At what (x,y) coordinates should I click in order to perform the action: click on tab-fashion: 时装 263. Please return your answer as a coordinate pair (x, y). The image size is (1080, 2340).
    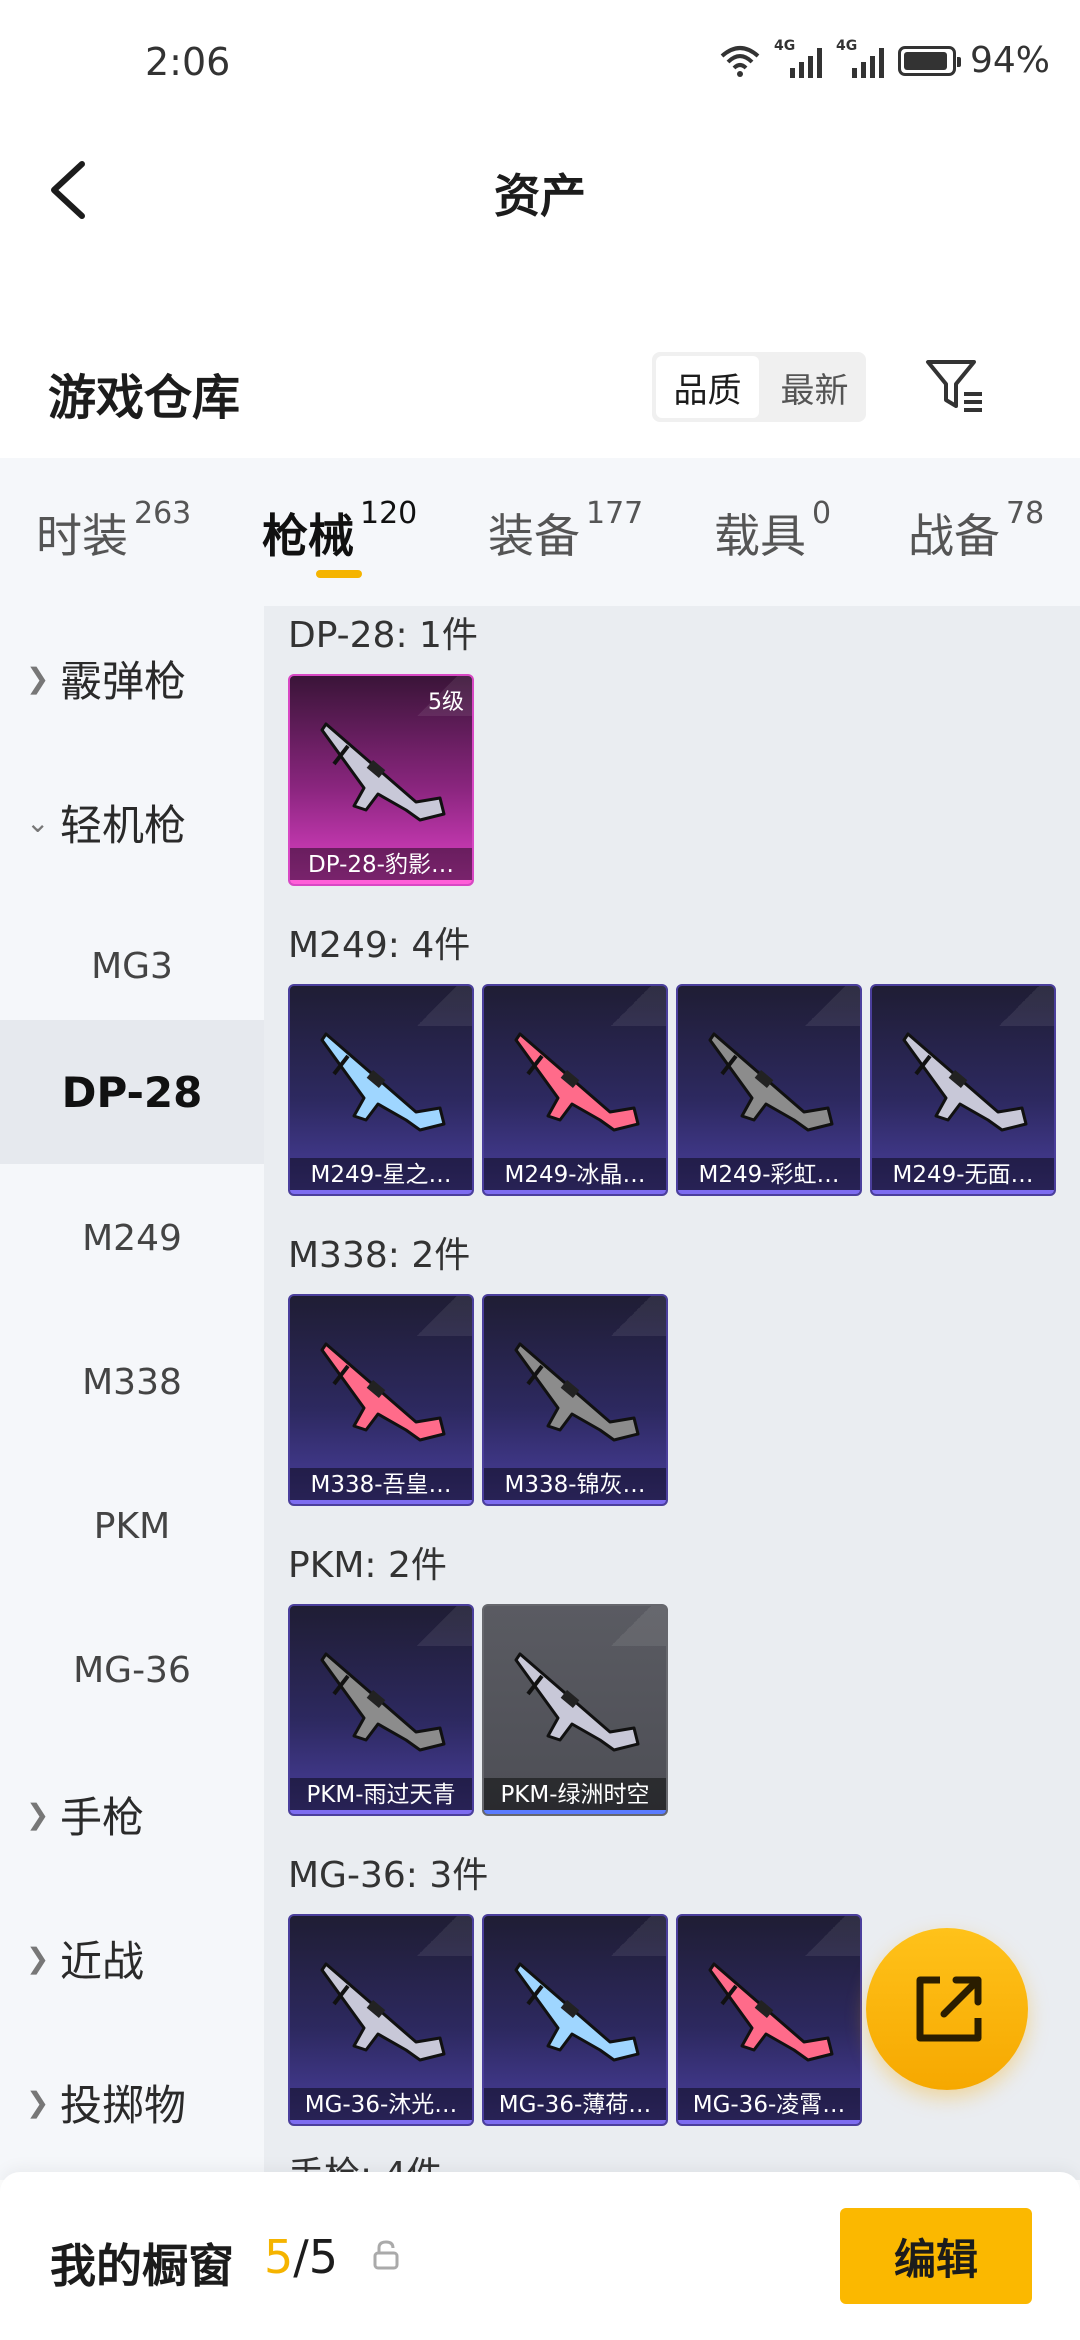
    Looking at the image, I should click on (113, 531).